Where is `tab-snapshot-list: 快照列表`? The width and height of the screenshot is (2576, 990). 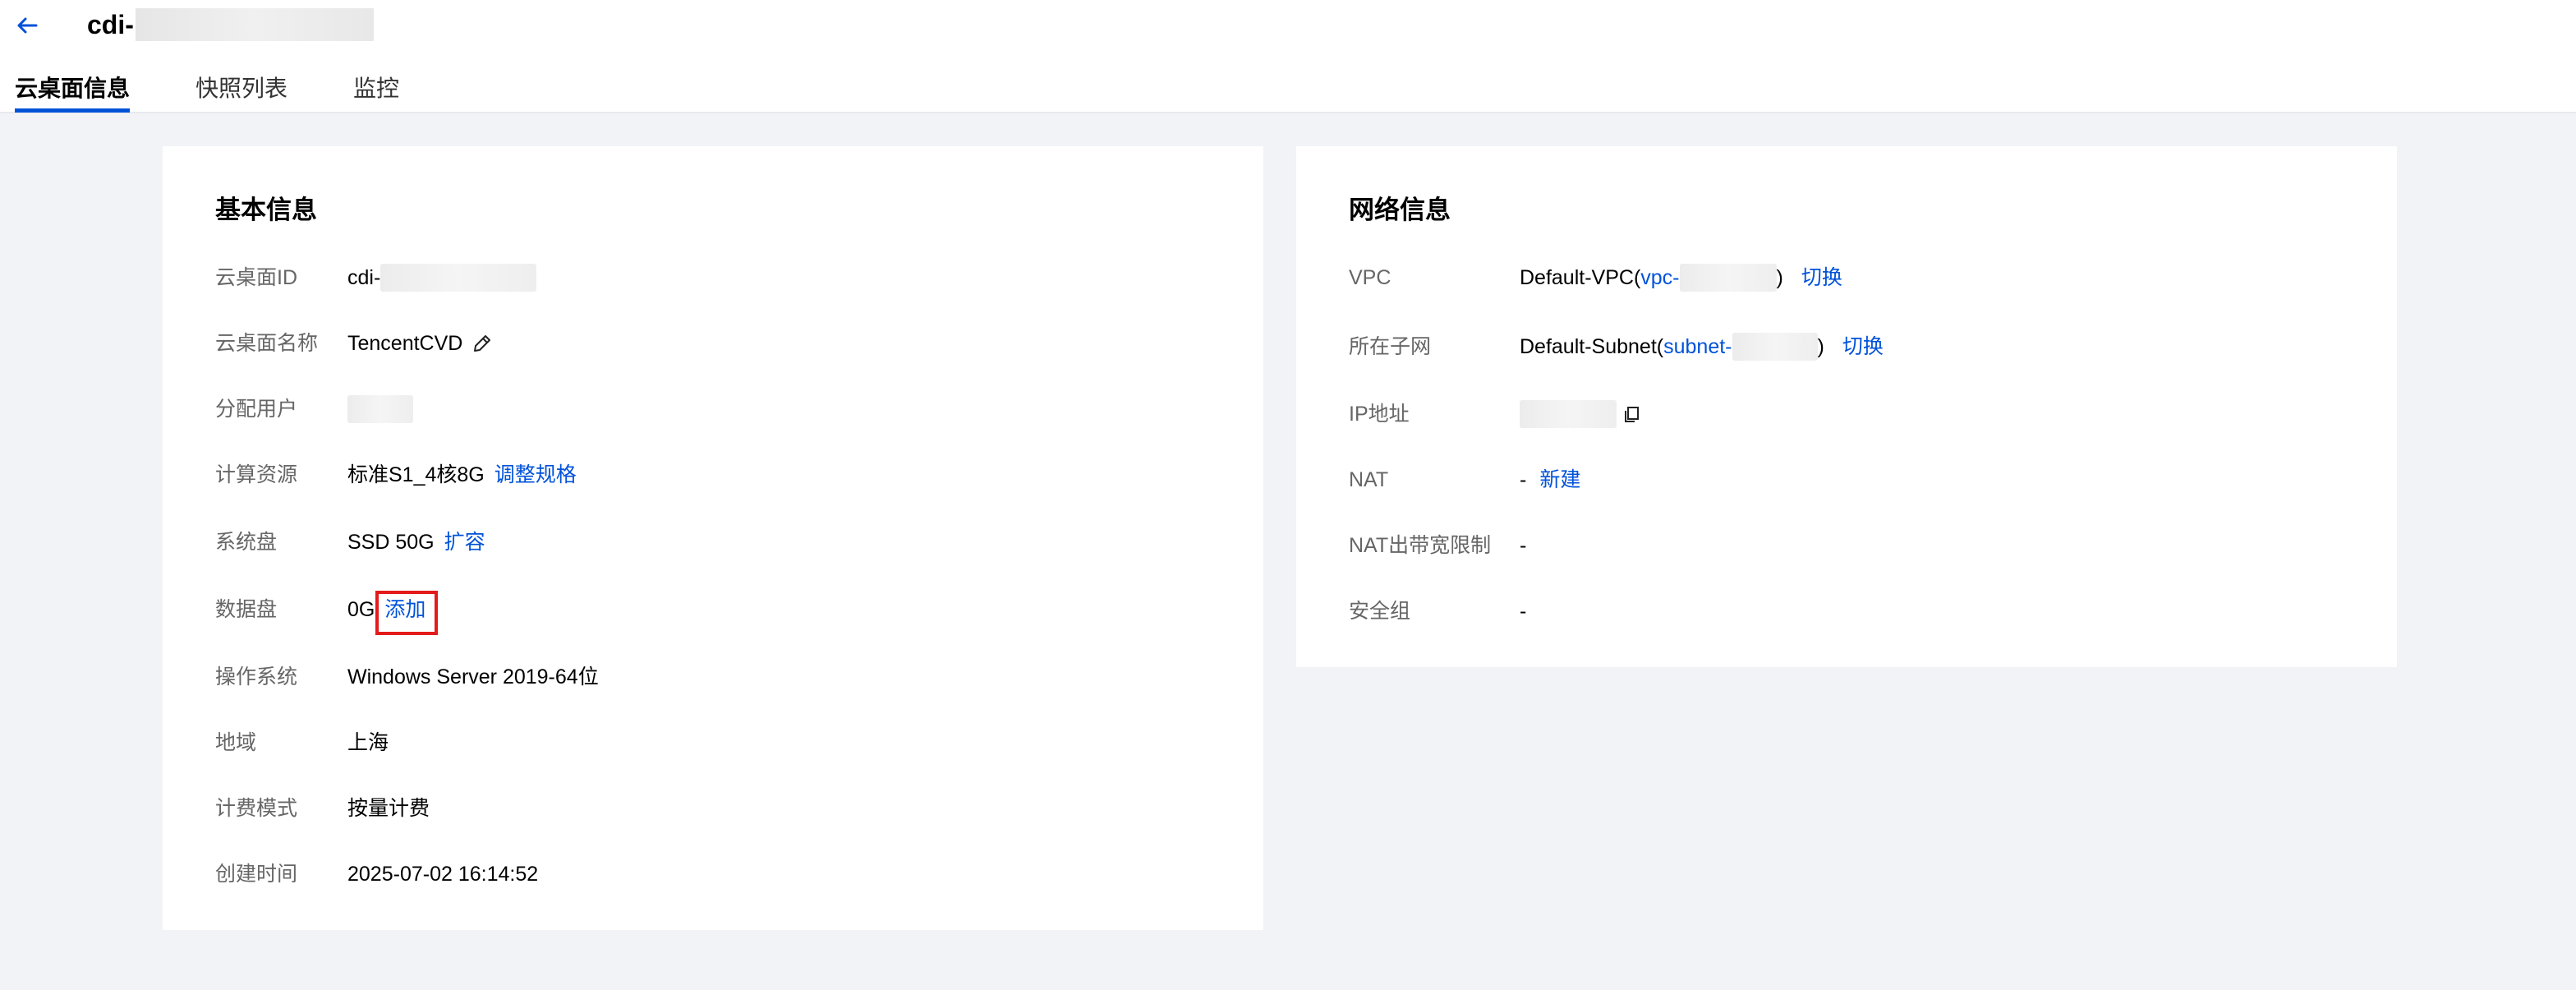
tab-snapshot-list: 快照列表 is located at coordinates (242, 92).